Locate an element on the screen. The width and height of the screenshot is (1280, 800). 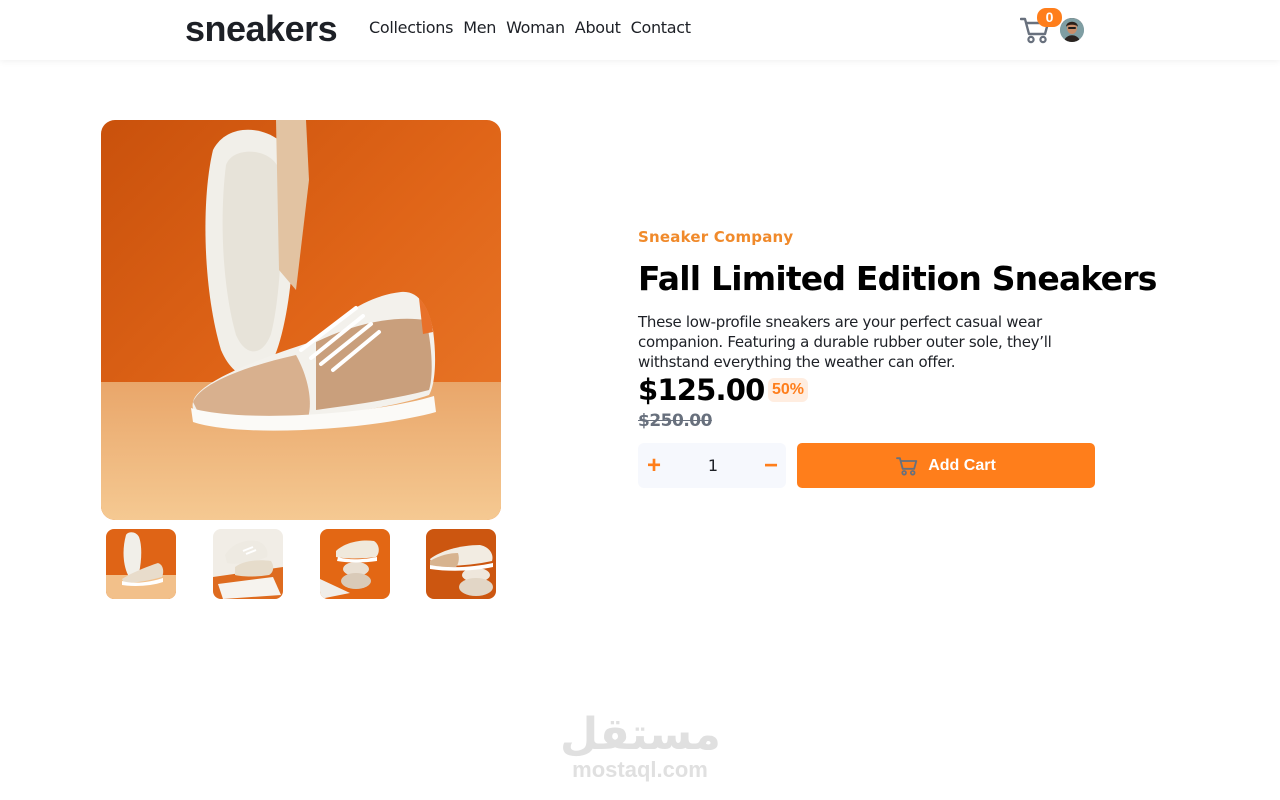
current-price: $125.00 is located at coordinates (701, 390).